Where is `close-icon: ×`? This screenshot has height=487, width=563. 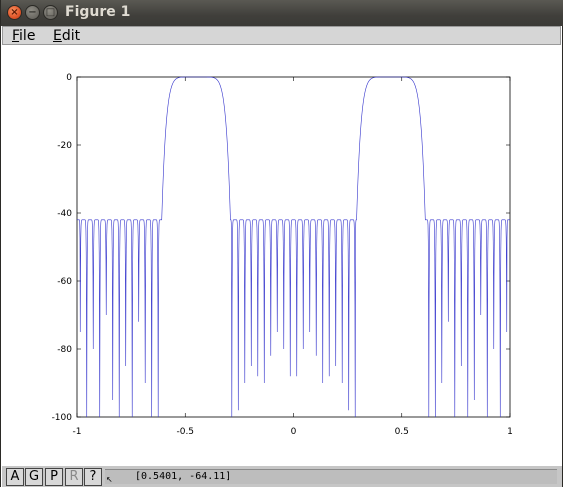 close-icon: × is located at coordinates (14, 12).